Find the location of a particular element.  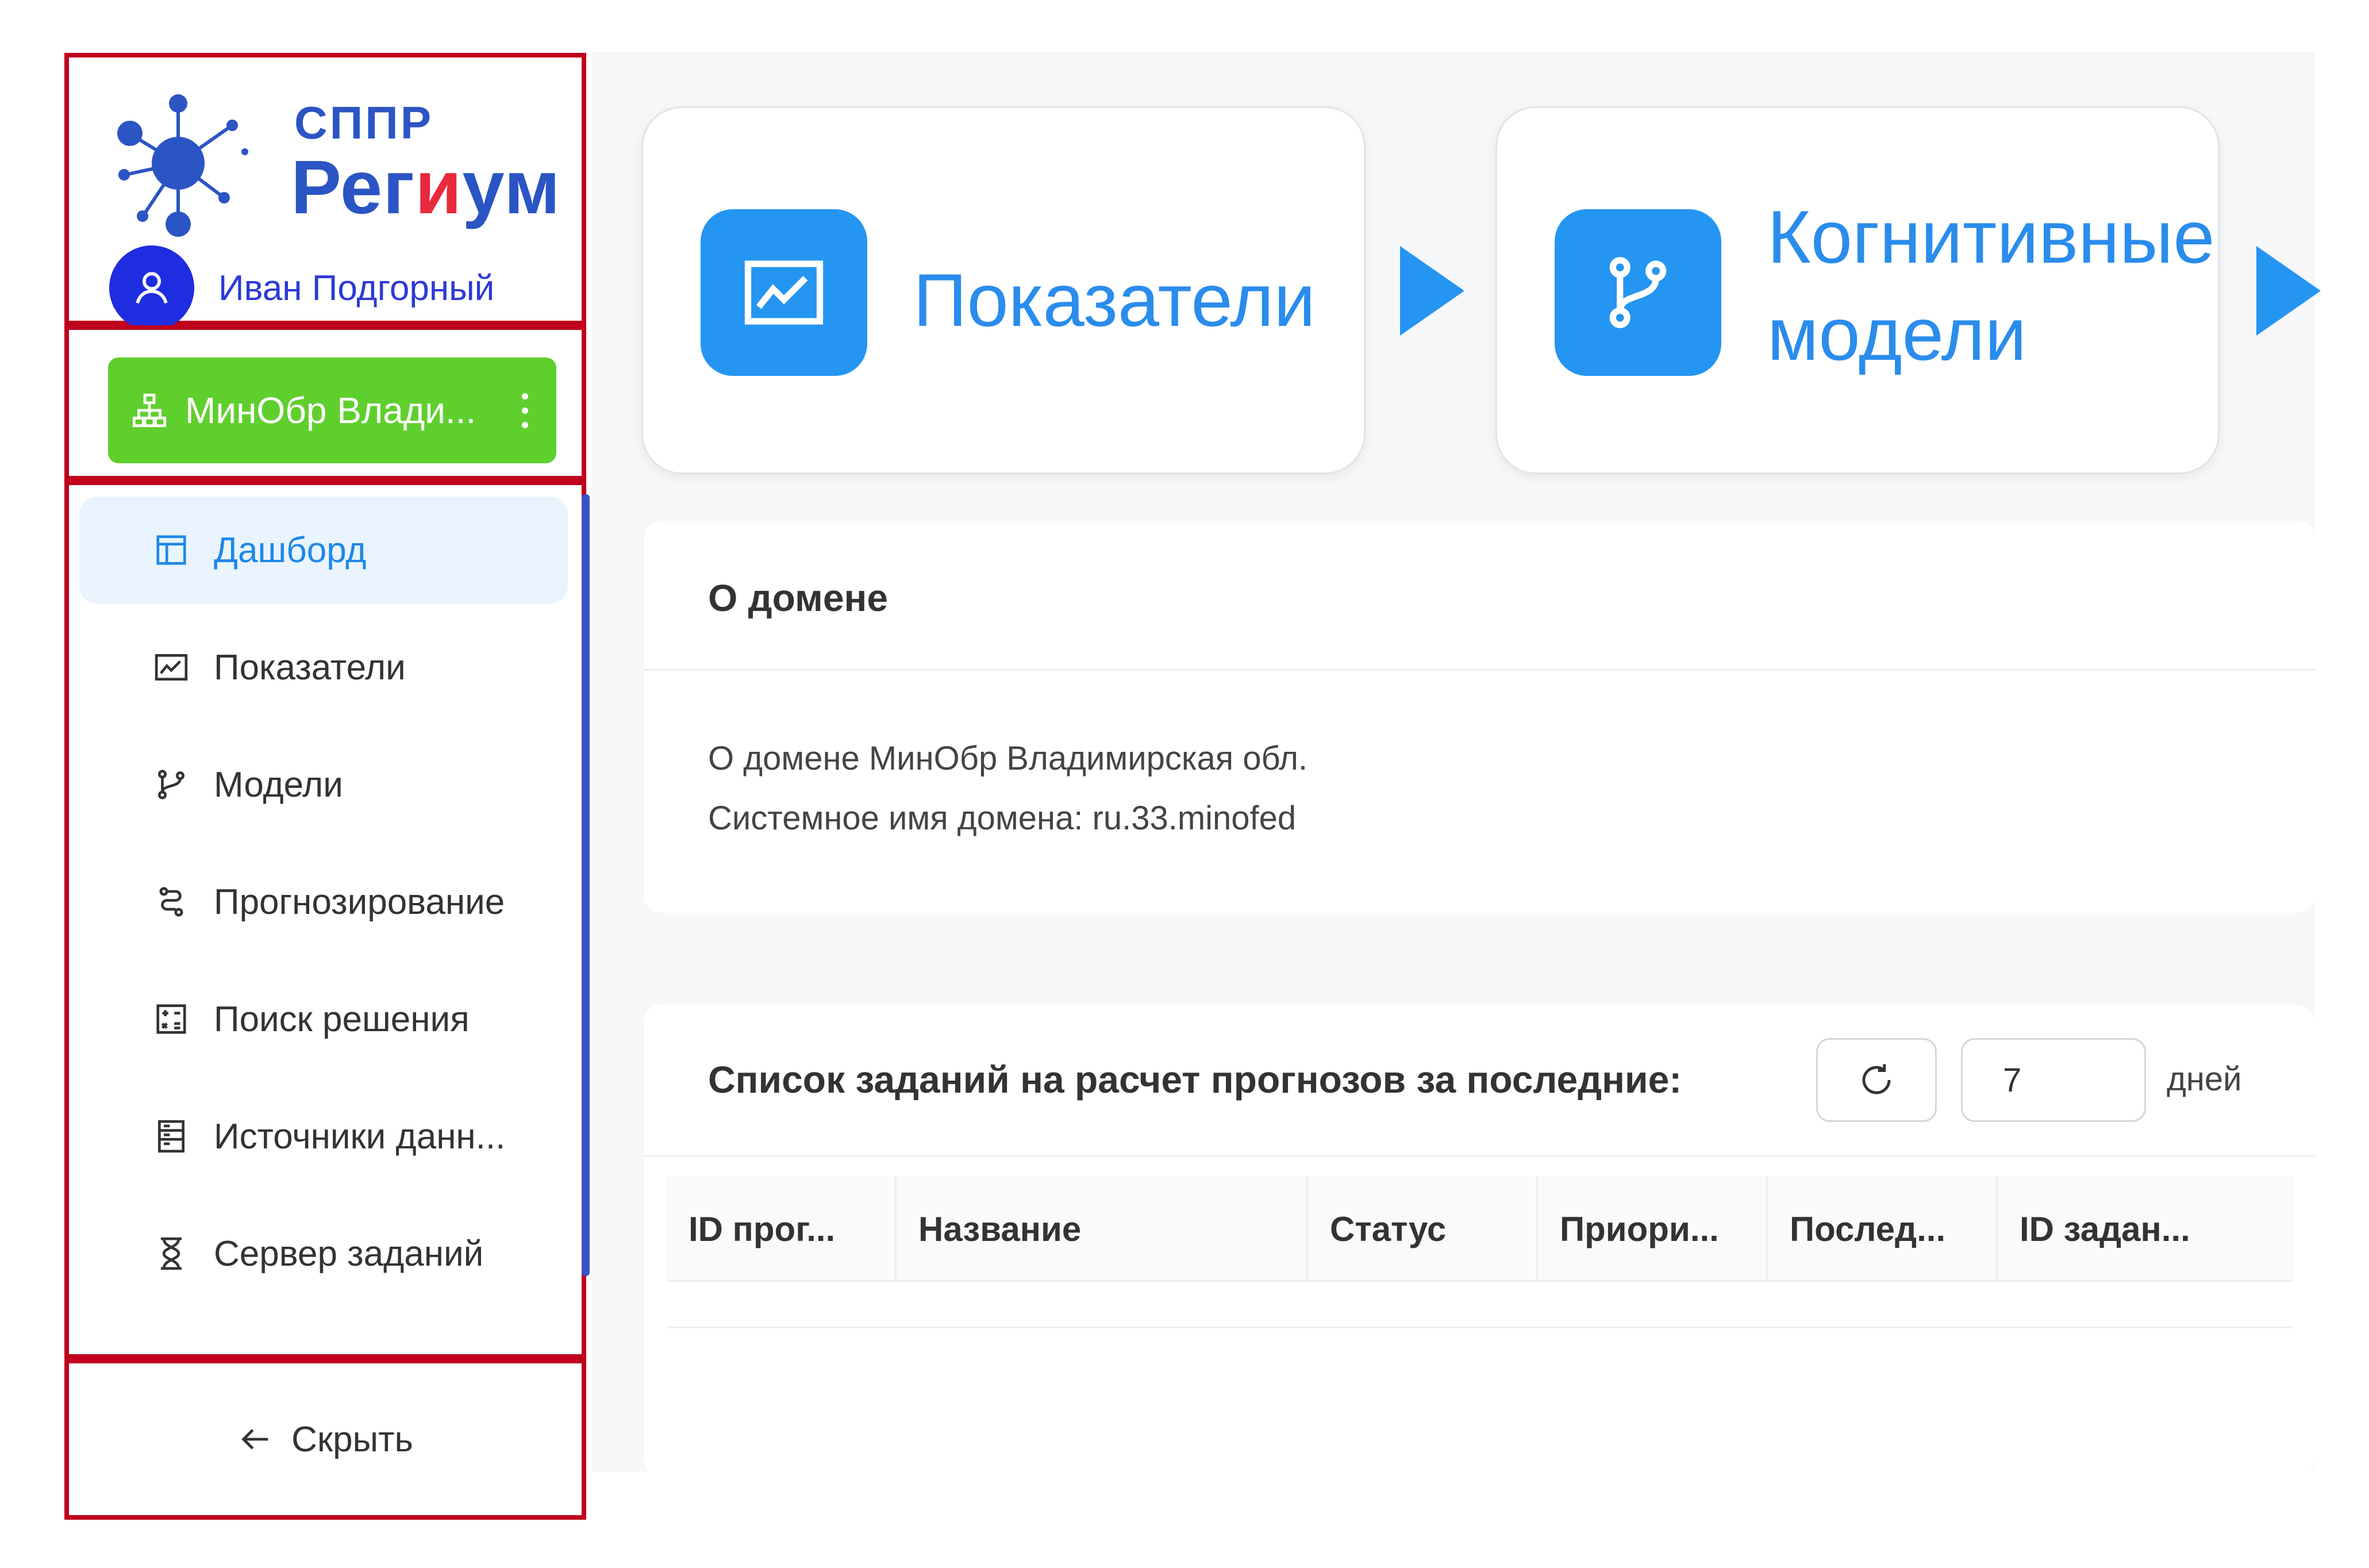

user-icon is located at coordinates (152, 288).